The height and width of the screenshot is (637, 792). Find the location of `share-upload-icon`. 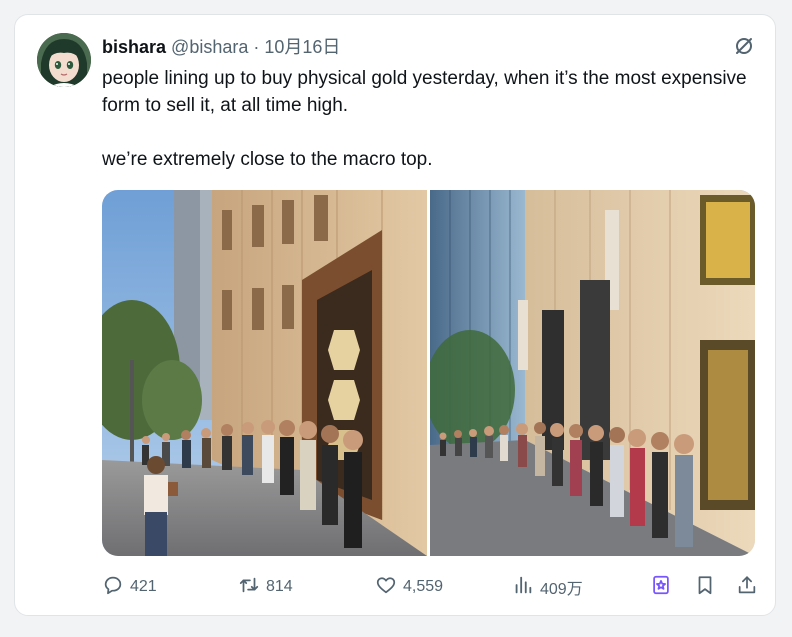

share-upload-icon is located at coordinates (747, 587).